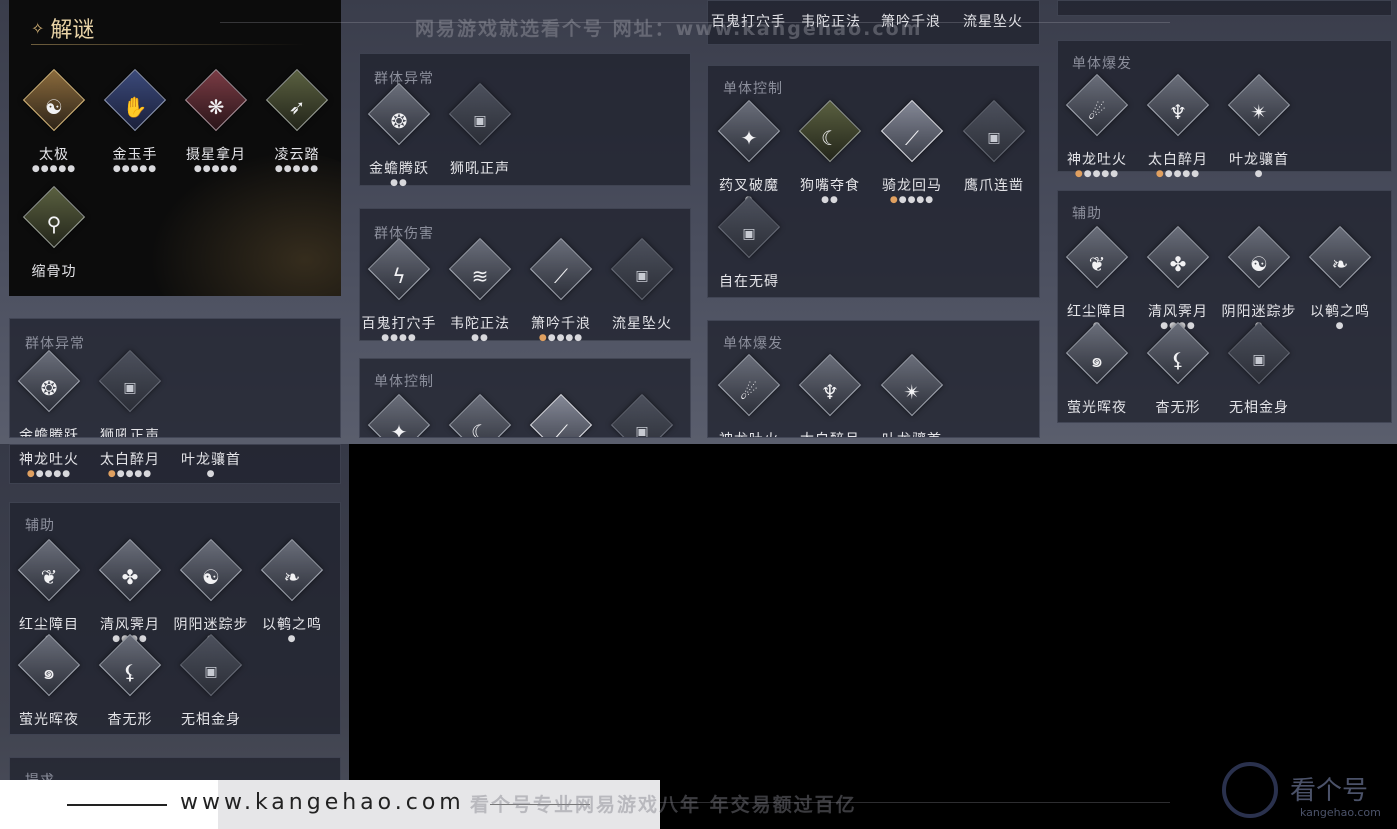 This screenshot has width=1397, height=829. I want to click on skill-yelongxiangshou: 叶龙骧首 ●, so click(211, 464).